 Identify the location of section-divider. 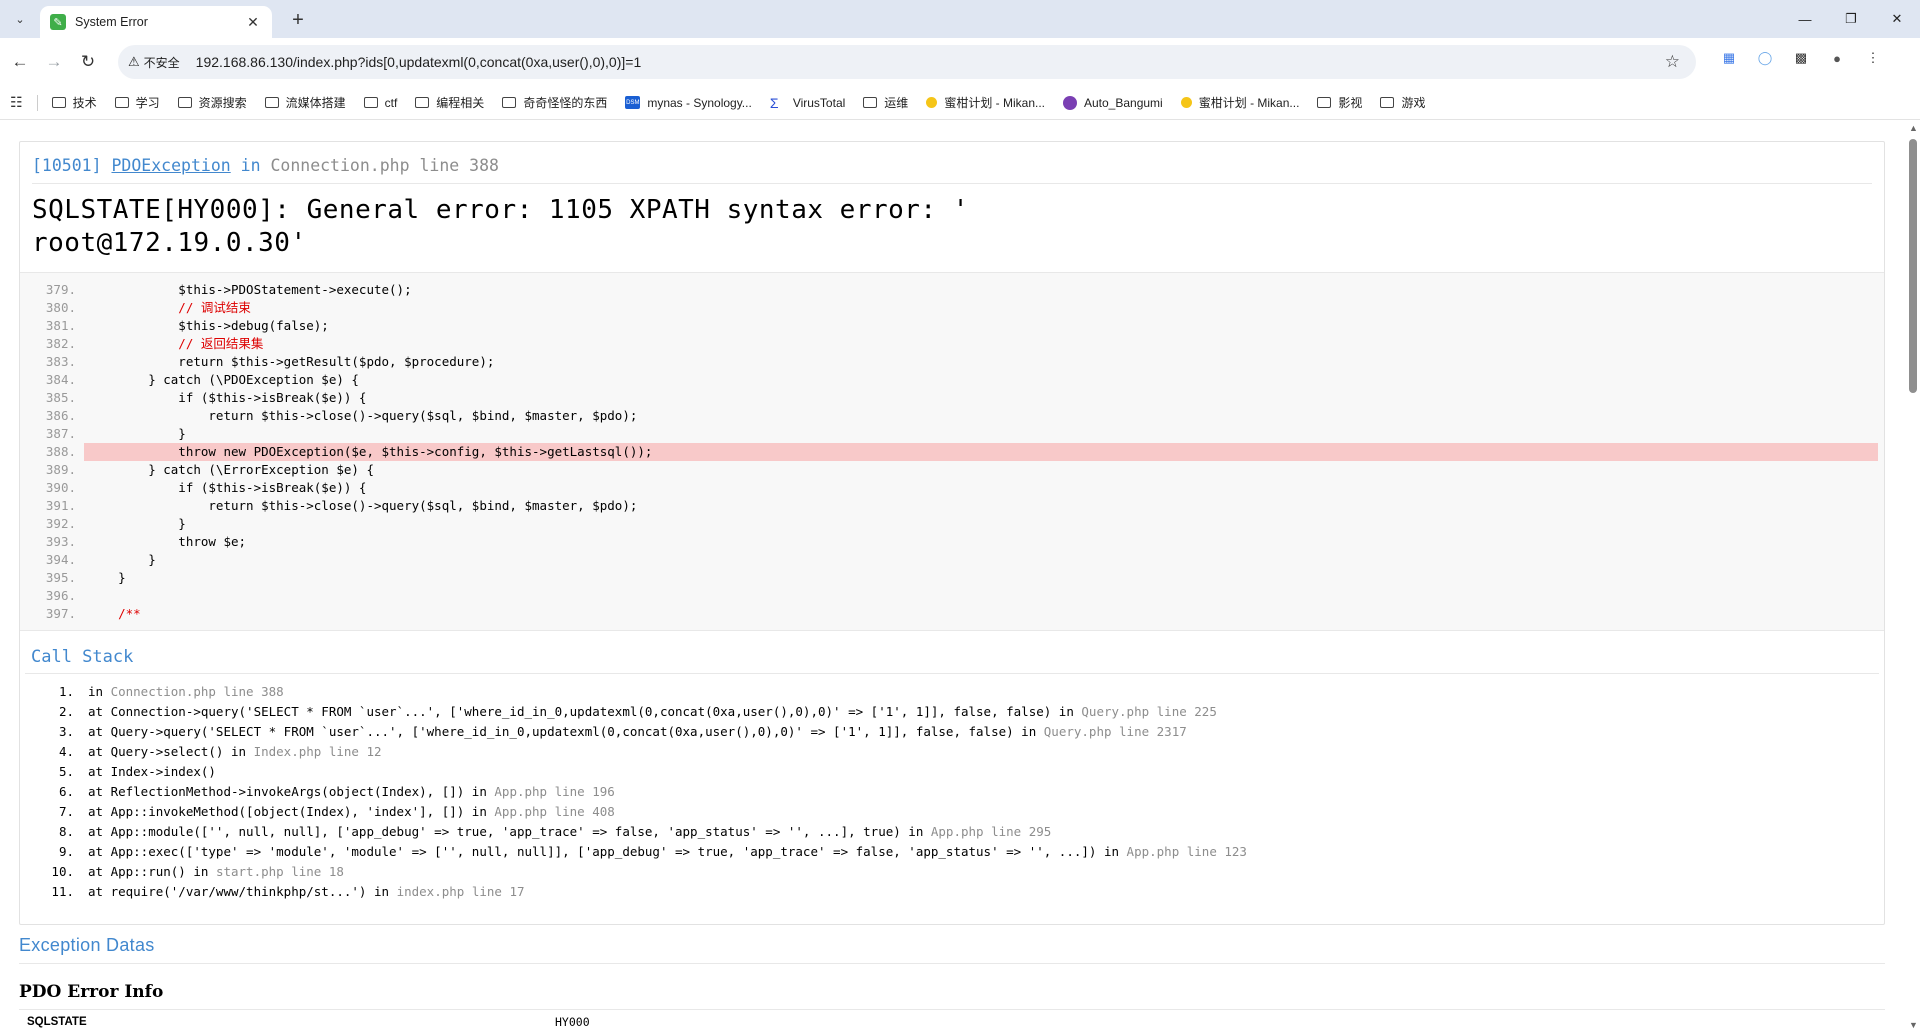
(952, 963).